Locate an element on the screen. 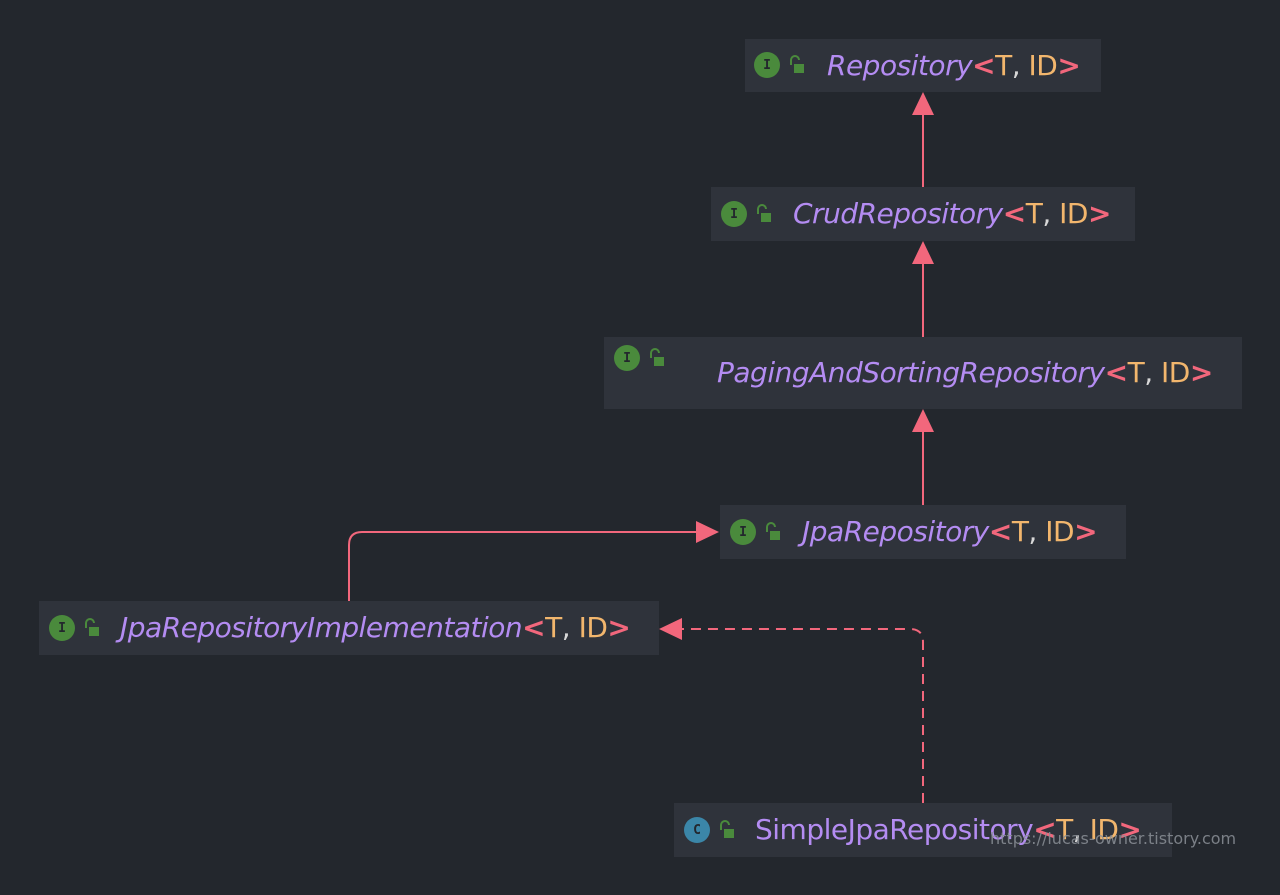 The width and height of the screenshot is (1280, 895). arrowhead-jpa is located at coordinates (707, 532).